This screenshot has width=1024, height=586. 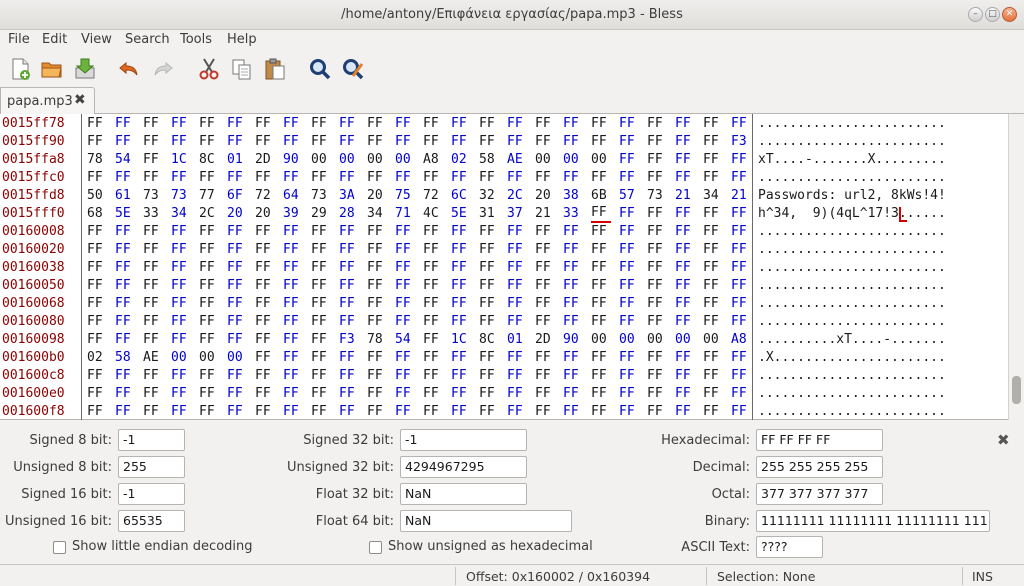 What do you see at coordinates (320, 69) in the screenshot?
I see `find-icon` at bounding box center [320, 69].